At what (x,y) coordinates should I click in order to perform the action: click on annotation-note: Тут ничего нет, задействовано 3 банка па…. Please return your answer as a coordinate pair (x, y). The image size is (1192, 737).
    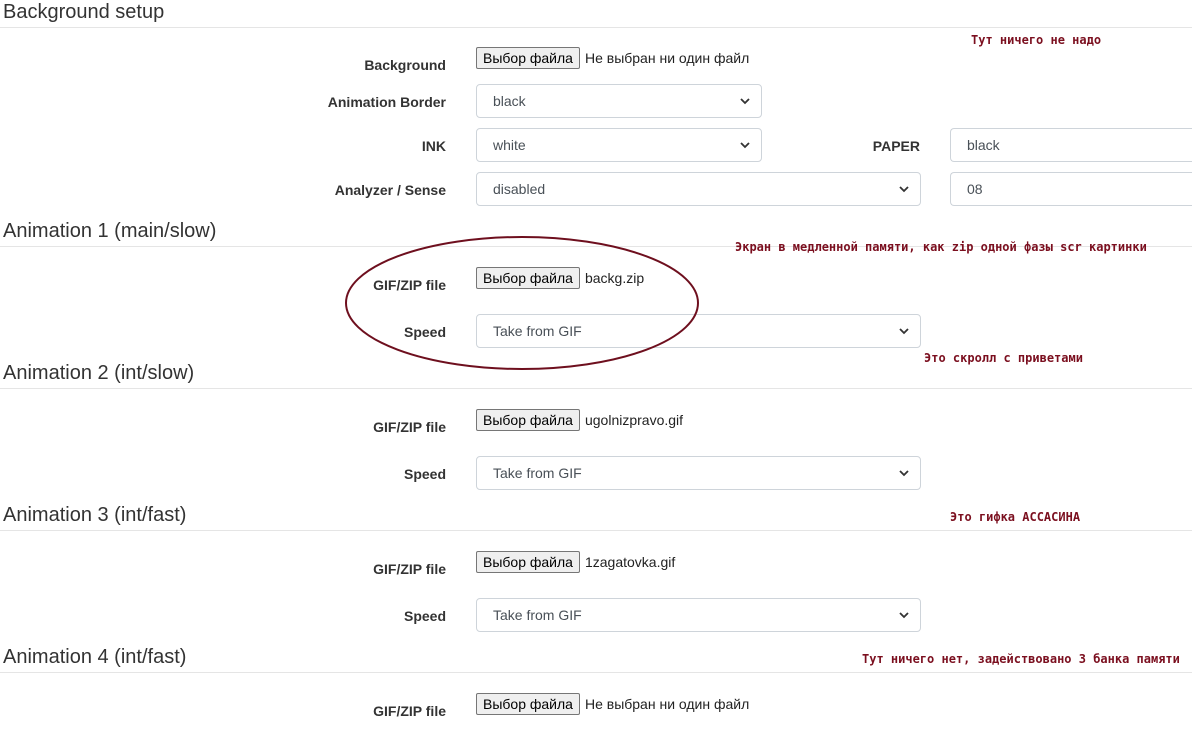
    Looking at the image, I should click on (1021, 659).